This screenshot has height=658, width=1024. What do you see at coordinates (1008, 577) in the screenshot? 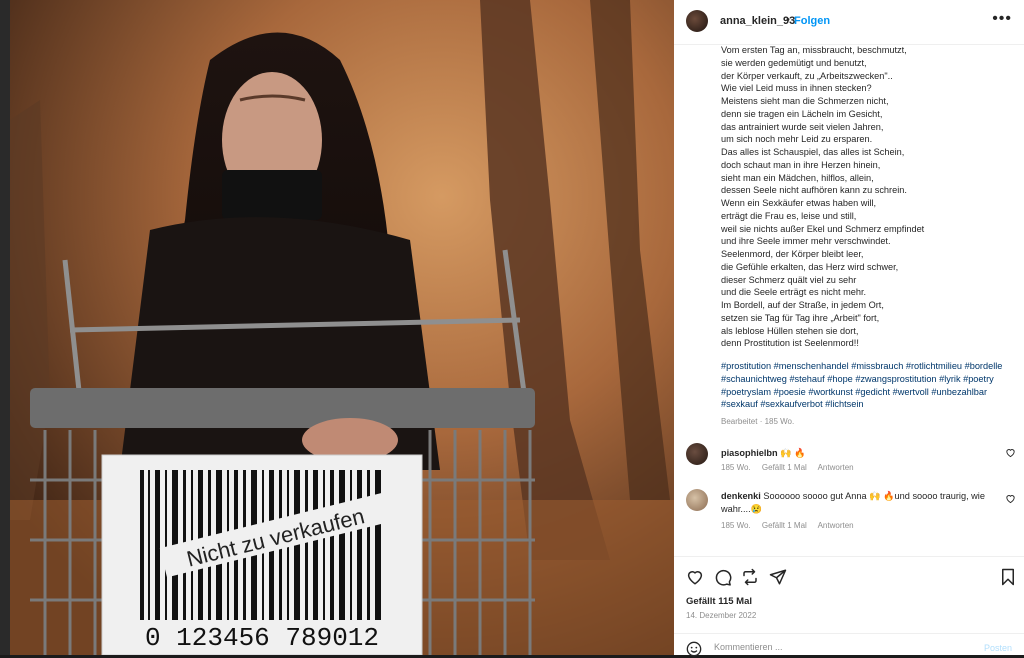
I see `save-icon` at bounding box center [1008, 577].